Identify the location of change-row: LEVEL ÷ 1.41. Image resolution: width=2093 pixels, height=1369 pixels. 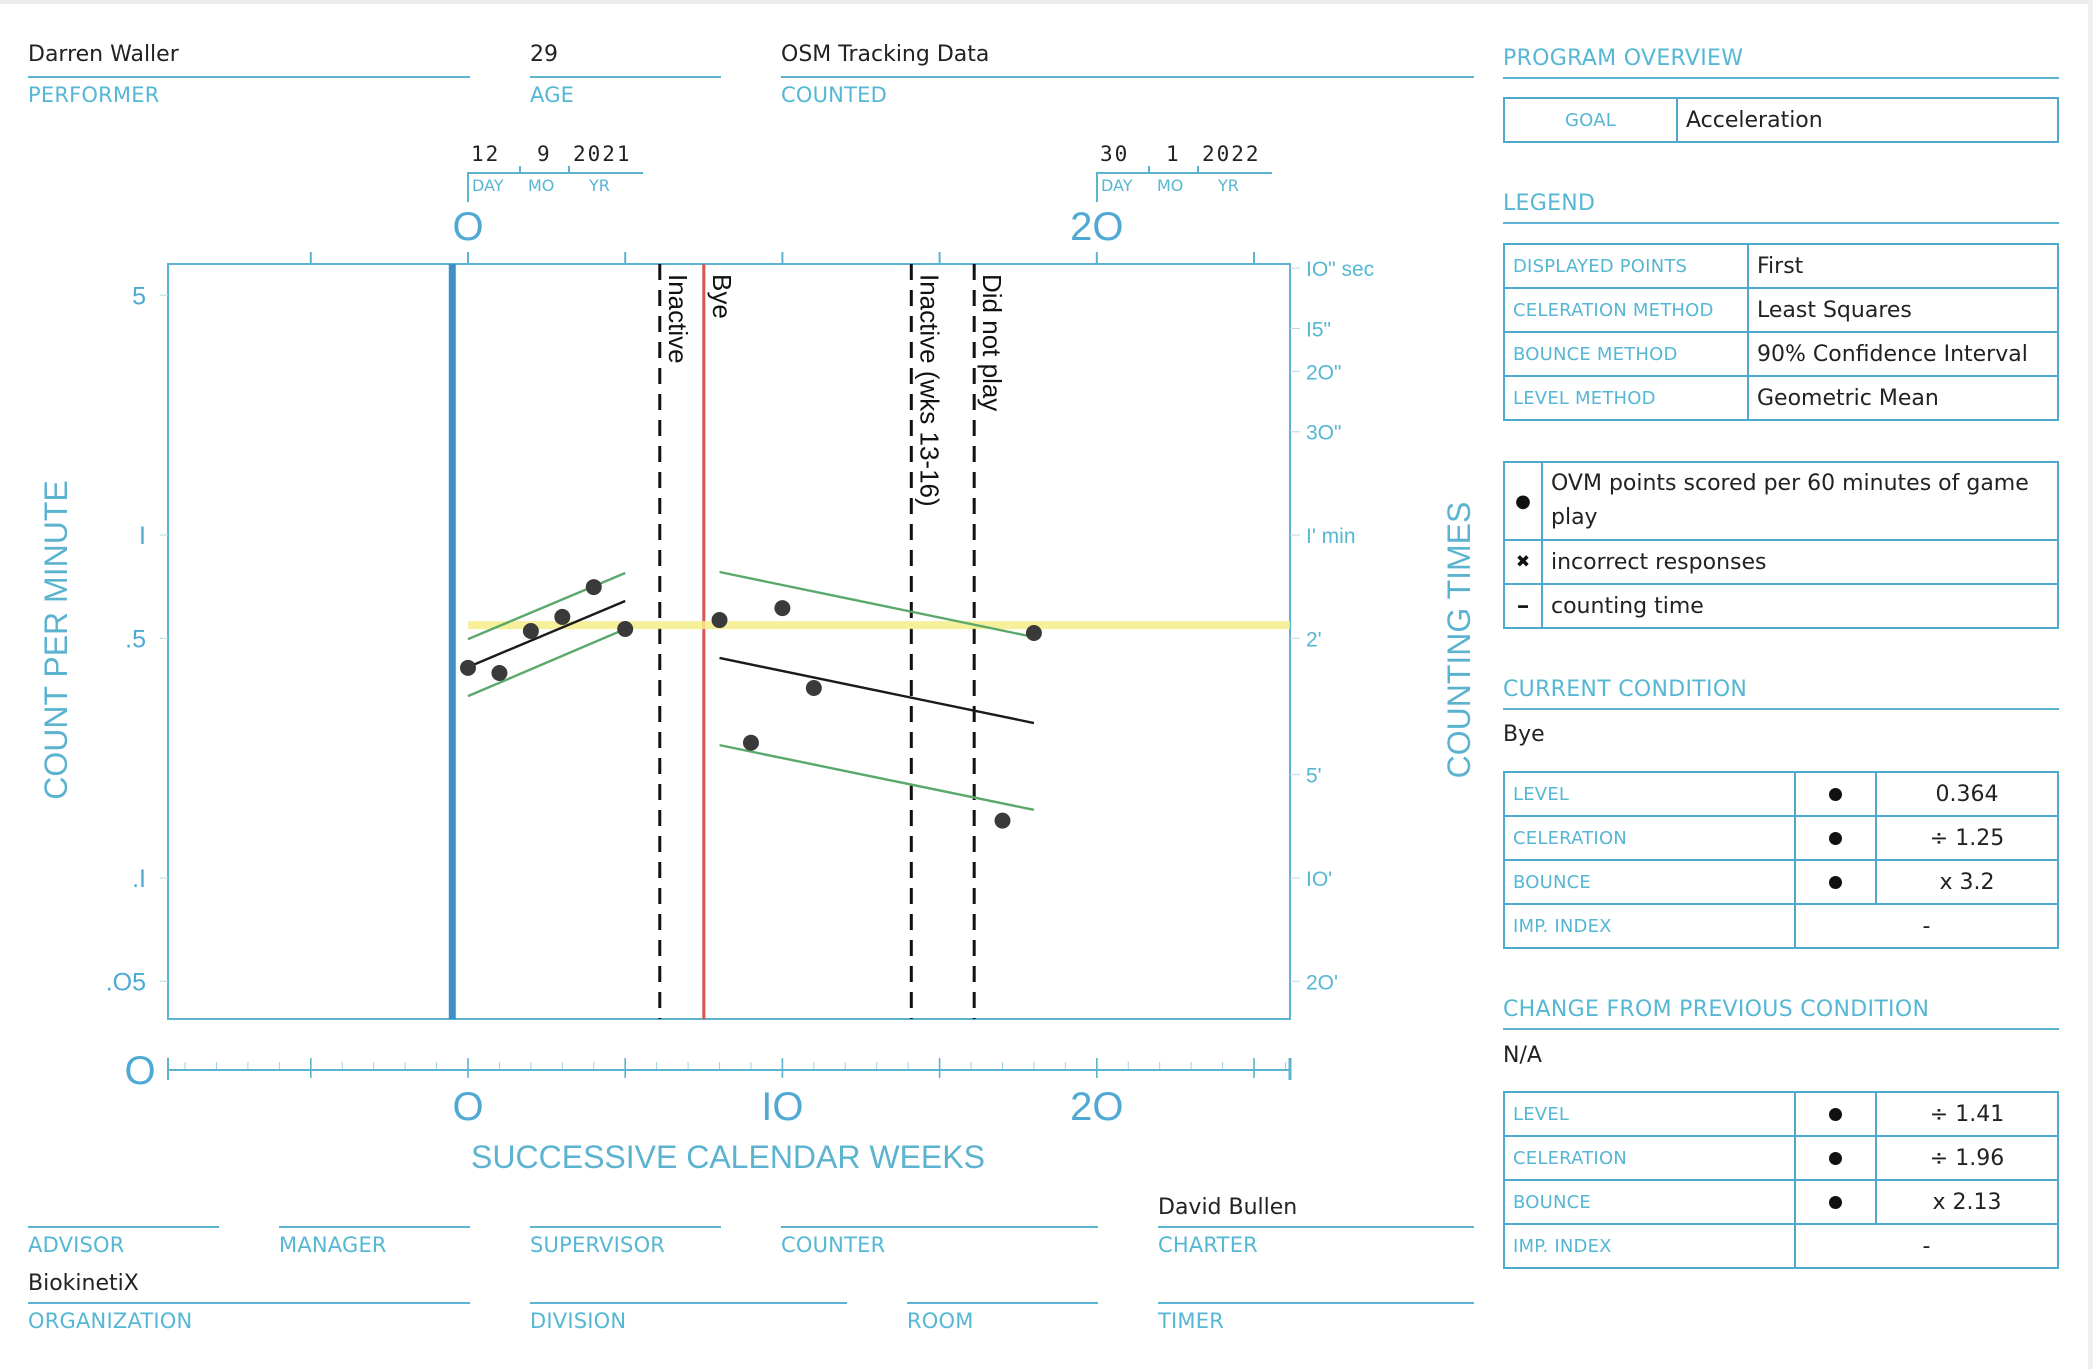
(1781, 1114).